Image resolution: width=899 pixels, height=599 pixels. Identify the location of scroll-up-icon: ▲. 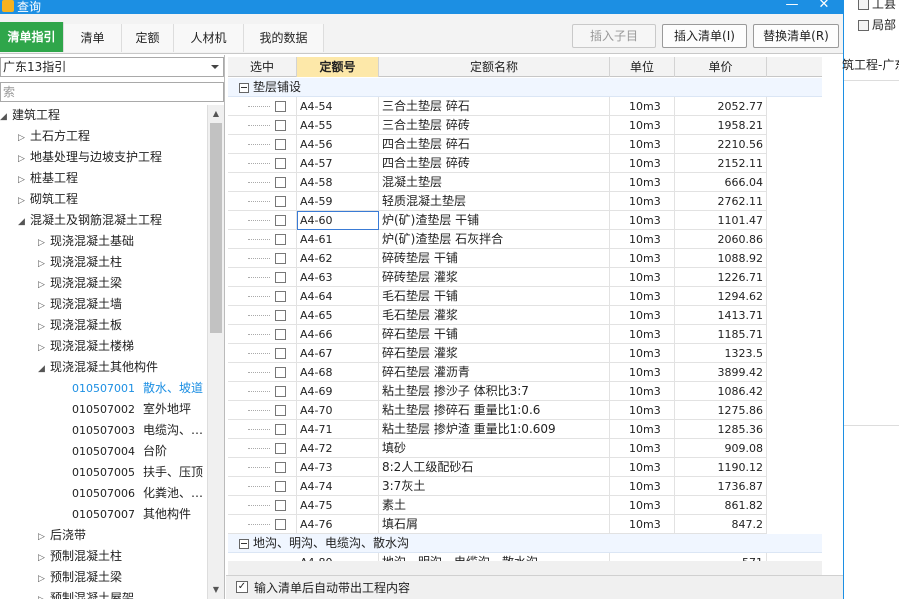
(216, 114).